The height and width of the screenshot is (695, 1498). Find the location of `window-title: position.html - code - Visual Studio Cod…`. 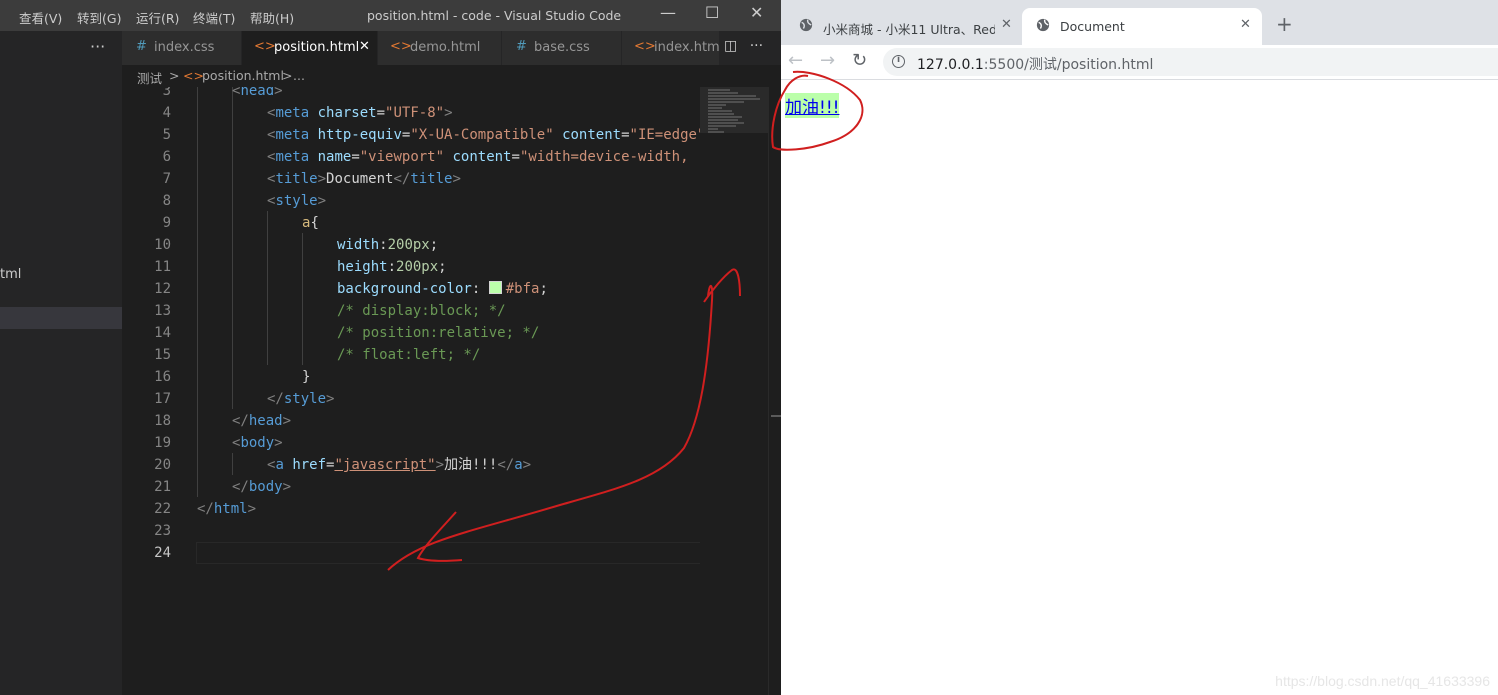

window-title: position.html - code - Visual Studio Cod… is located at coordinates (494, 15).